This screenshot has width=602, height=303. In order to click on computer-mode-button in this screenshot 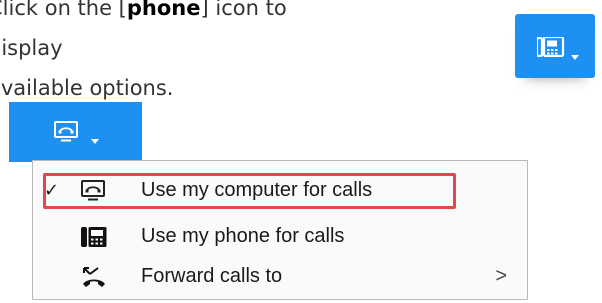, I will do `click(75, 132)`.